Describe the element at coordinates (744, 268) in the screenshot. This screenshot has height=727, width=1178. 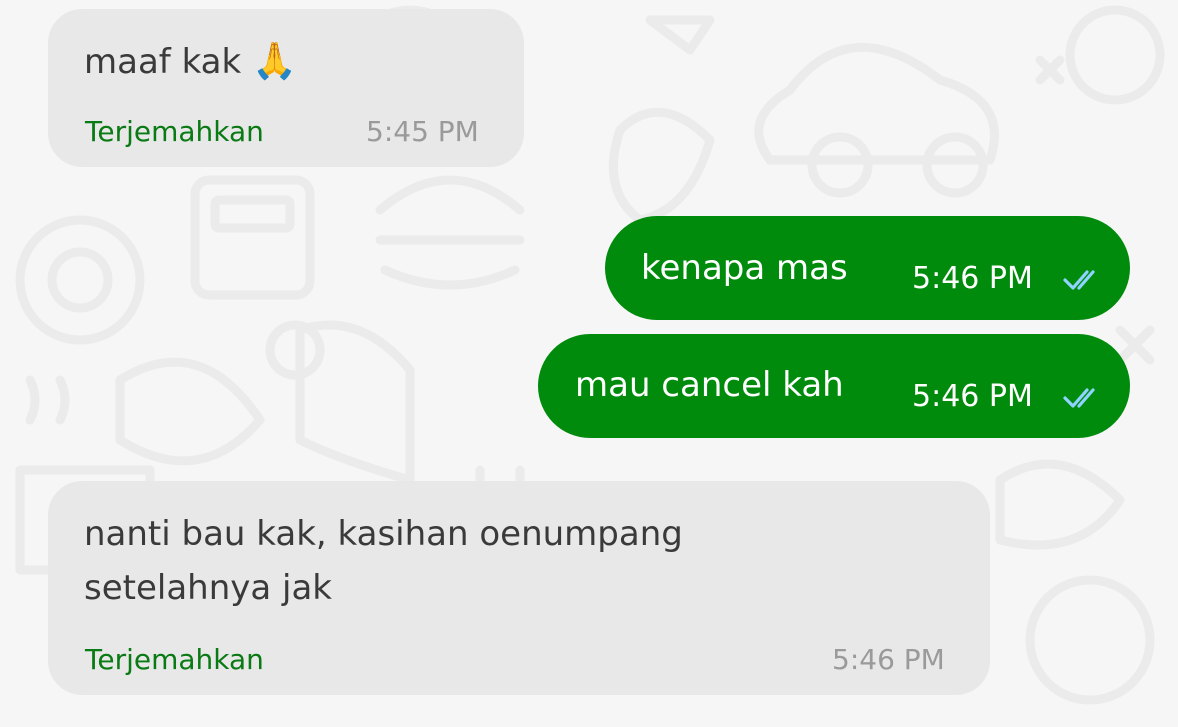
I see `message-text: kenapa mas` at that location.